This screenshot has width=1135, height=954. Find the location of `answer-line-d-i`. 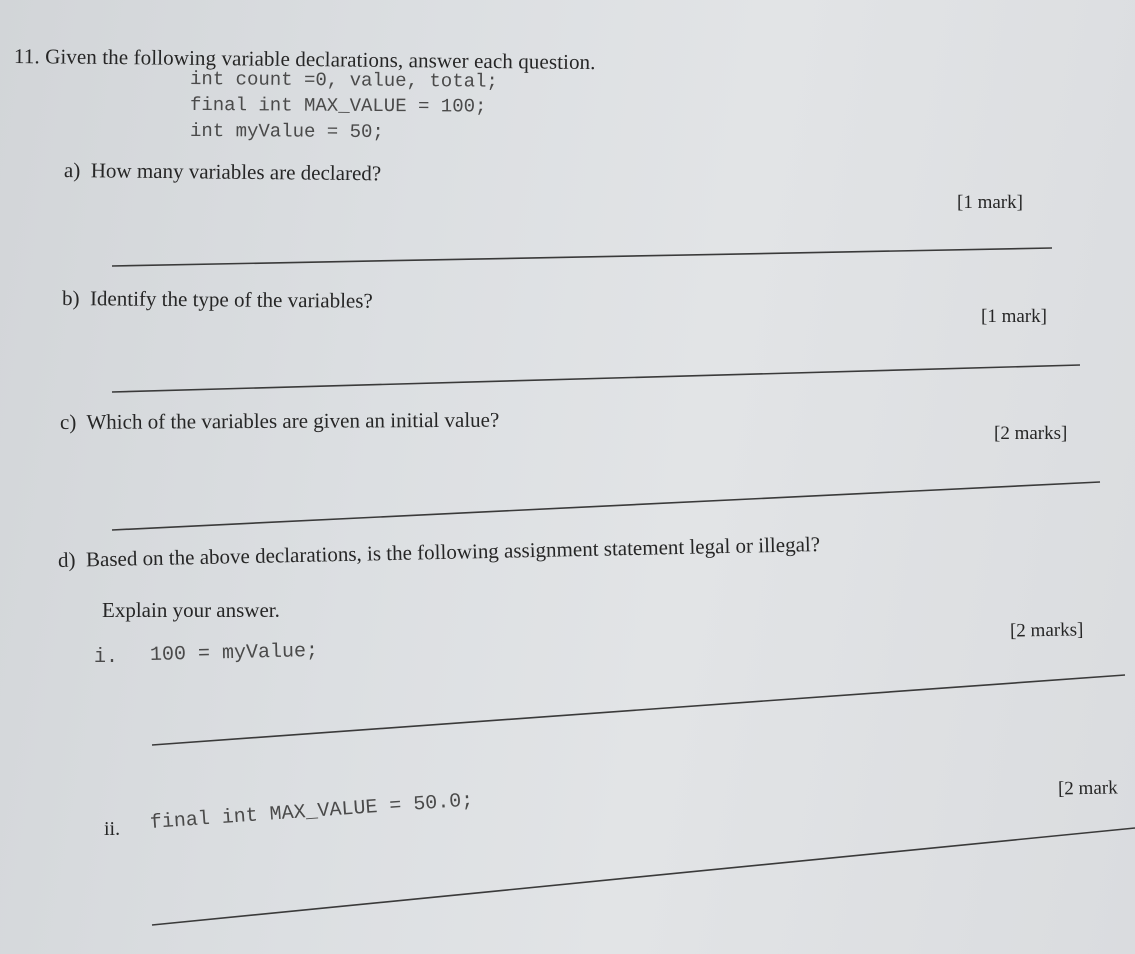

answer-line-d-i is located at coordinates (638, 710).